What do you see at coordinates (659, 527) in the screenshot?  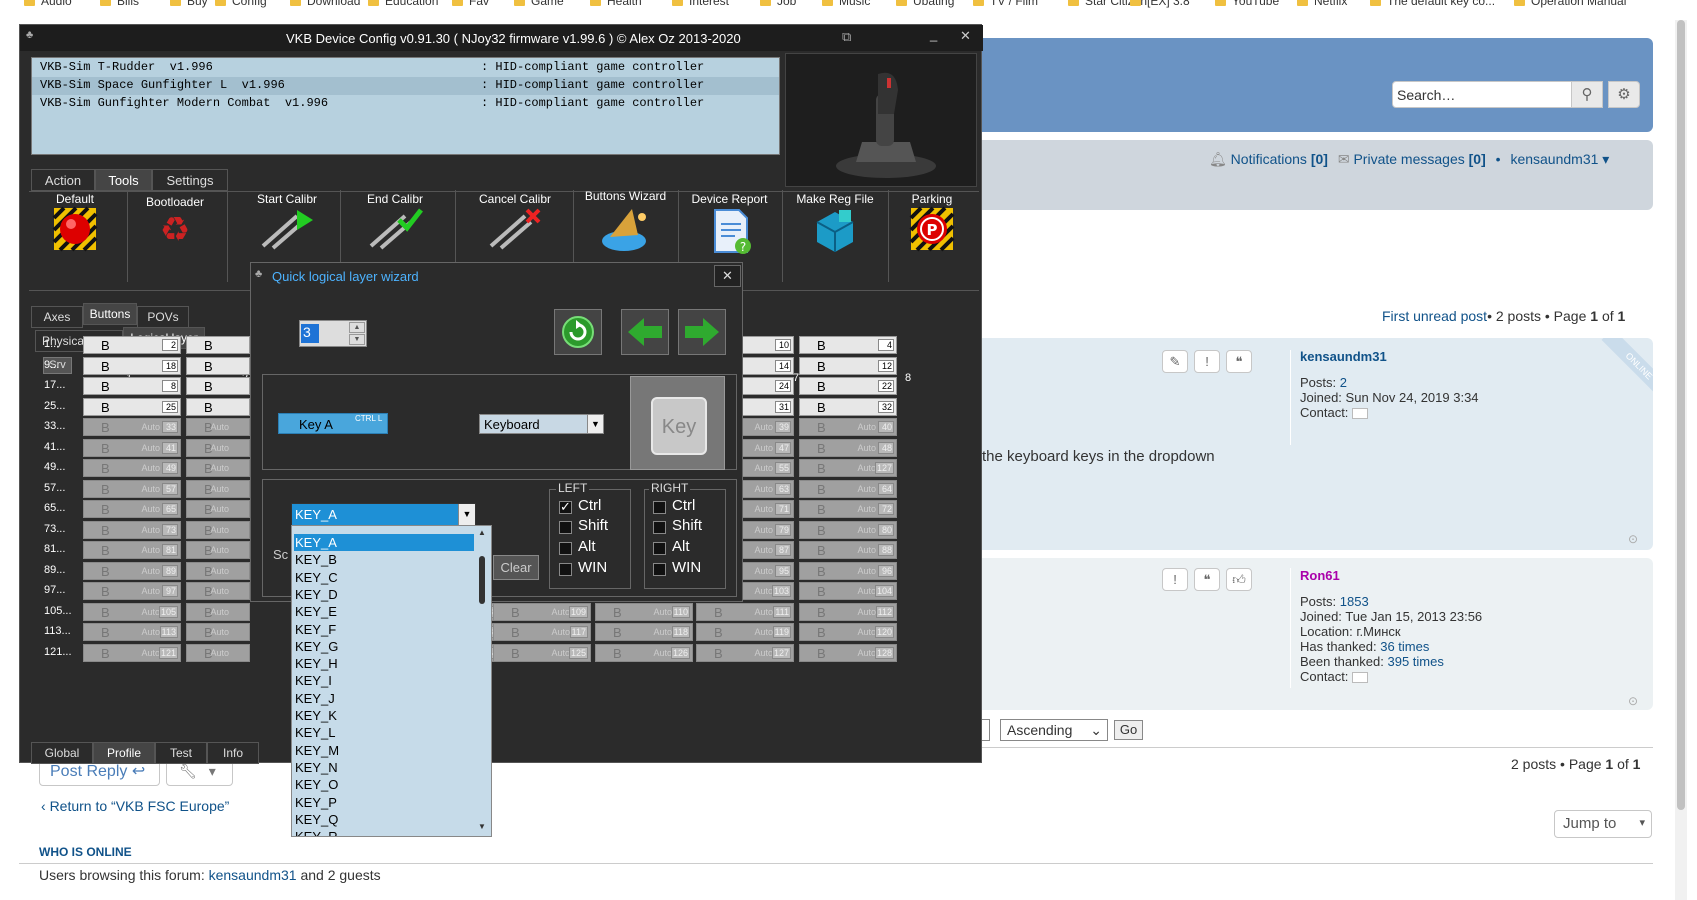 I see `right-shift-checkbox` at bounding box center [659, 527].